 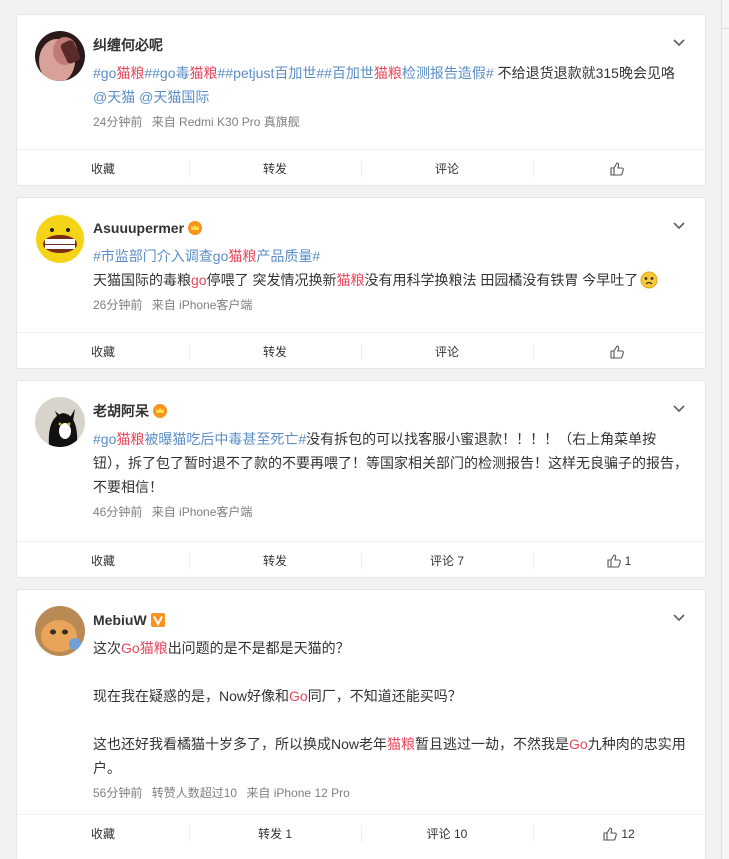 I want to click on post-time: 26分钟前, so click(x=117, y=305).